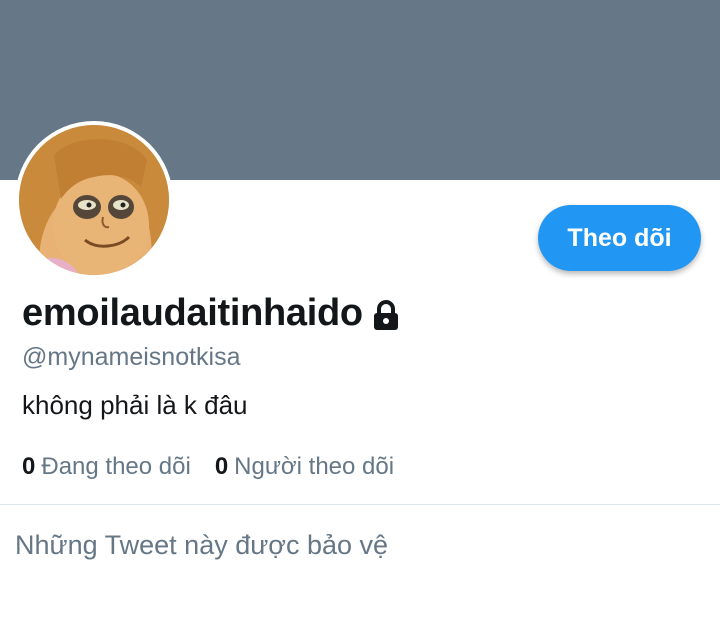  Describe the element at coordinates (314, 466) in the screenshot. I see `followers-label: Người theo dõi` at that location.